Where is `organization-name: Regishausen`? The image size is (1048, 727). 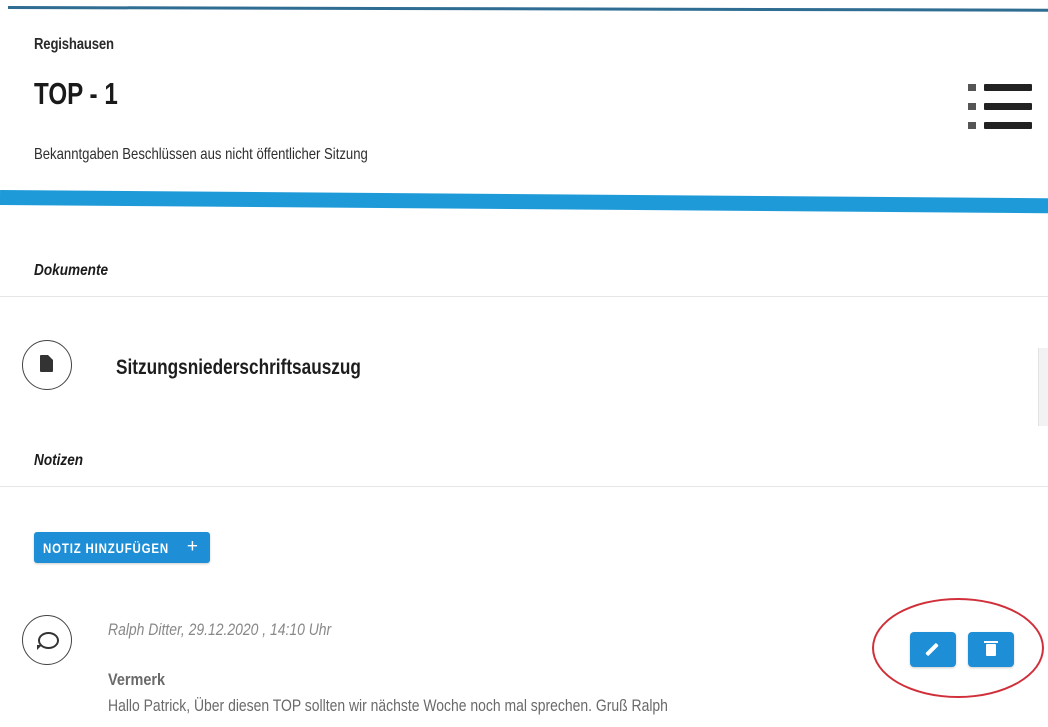 organization-name: Regishausen is located at coordinates (74, 44).